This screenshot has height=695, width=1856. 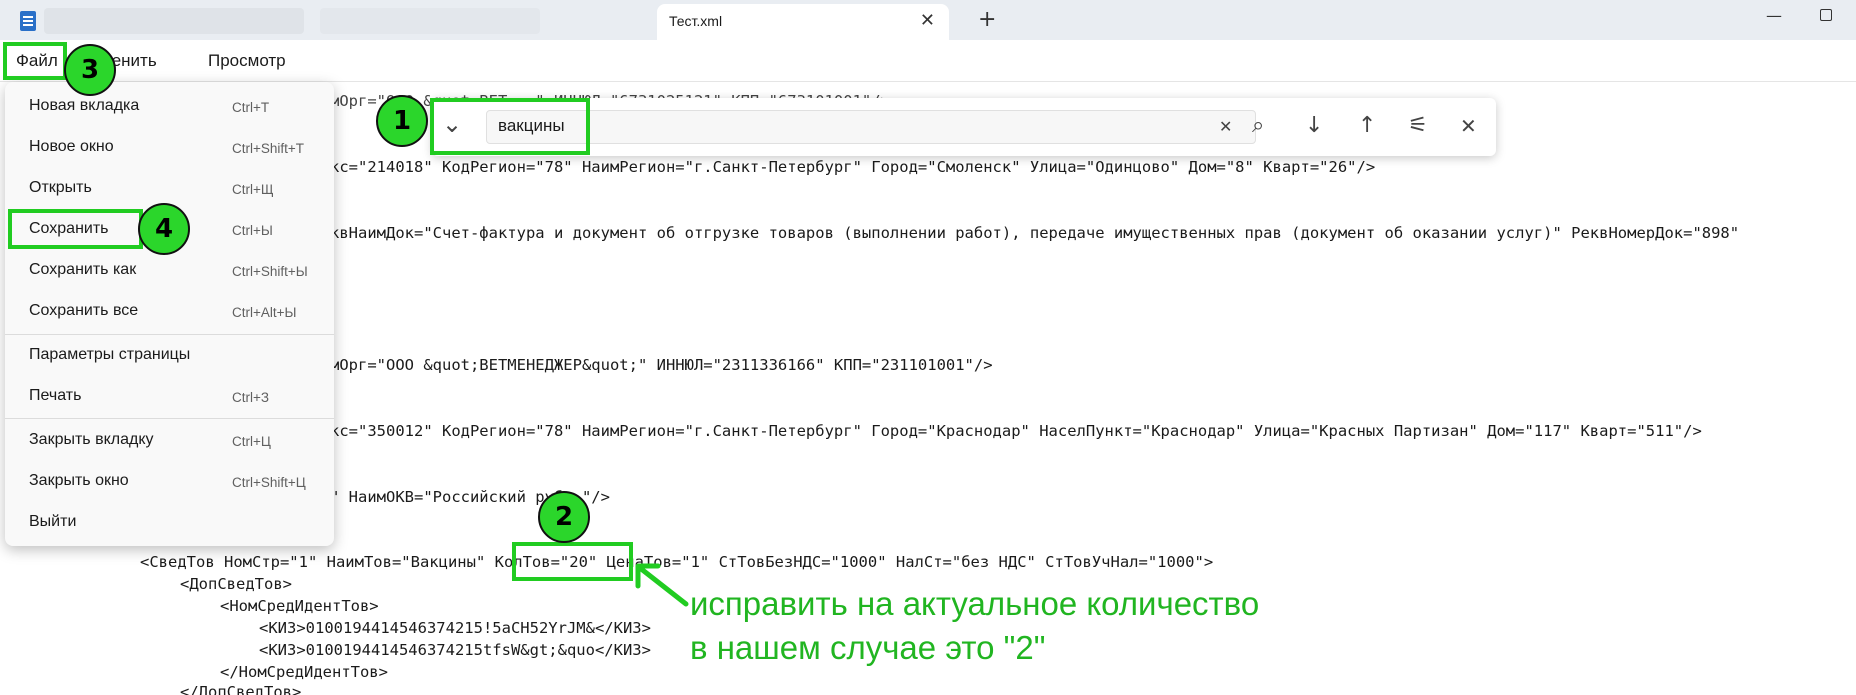 What do you see at coordinates (1367, 125) in the screenshot?
I see `find-previous-icon: ↑` at bounding box center [1367, 125].